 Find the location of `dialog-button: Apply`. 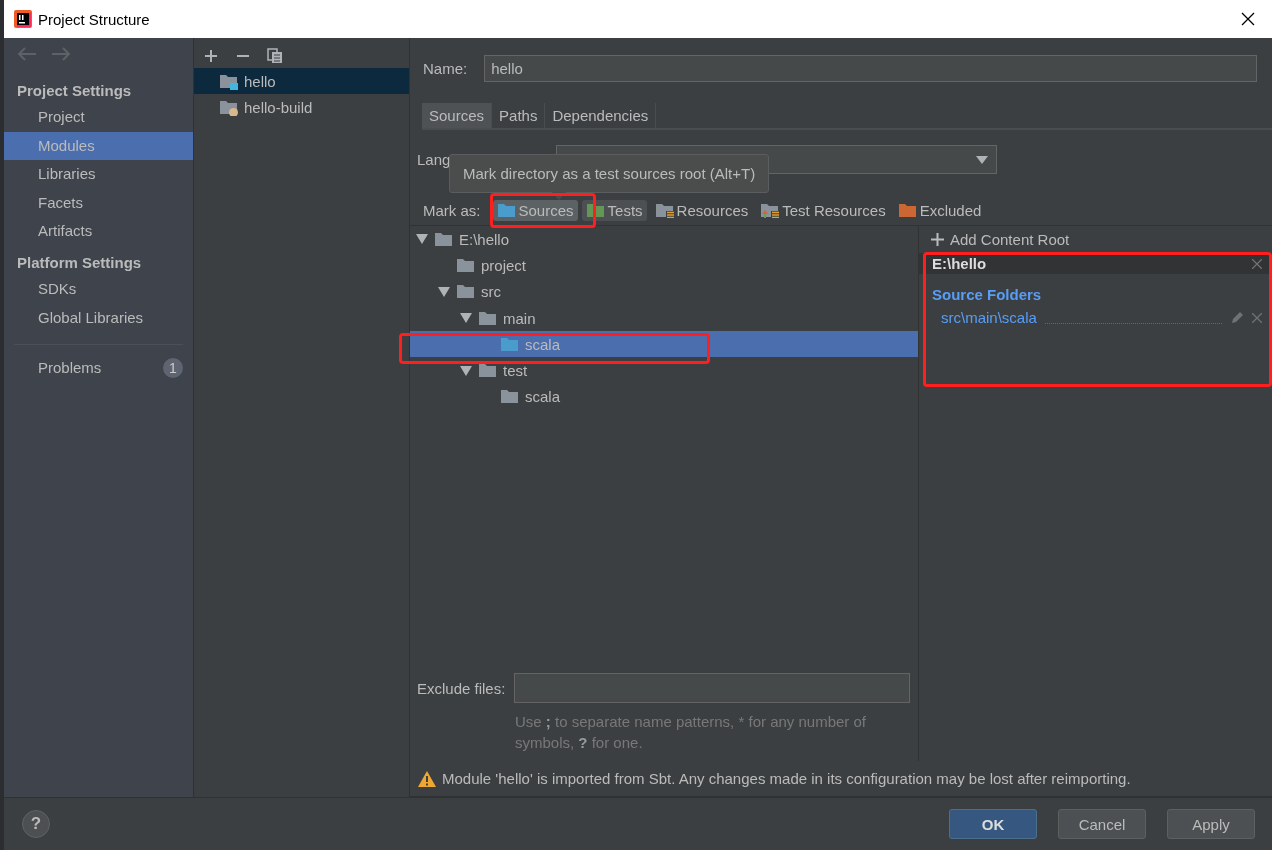

dialog-button: Apply is located at coordinates (1211, 824).